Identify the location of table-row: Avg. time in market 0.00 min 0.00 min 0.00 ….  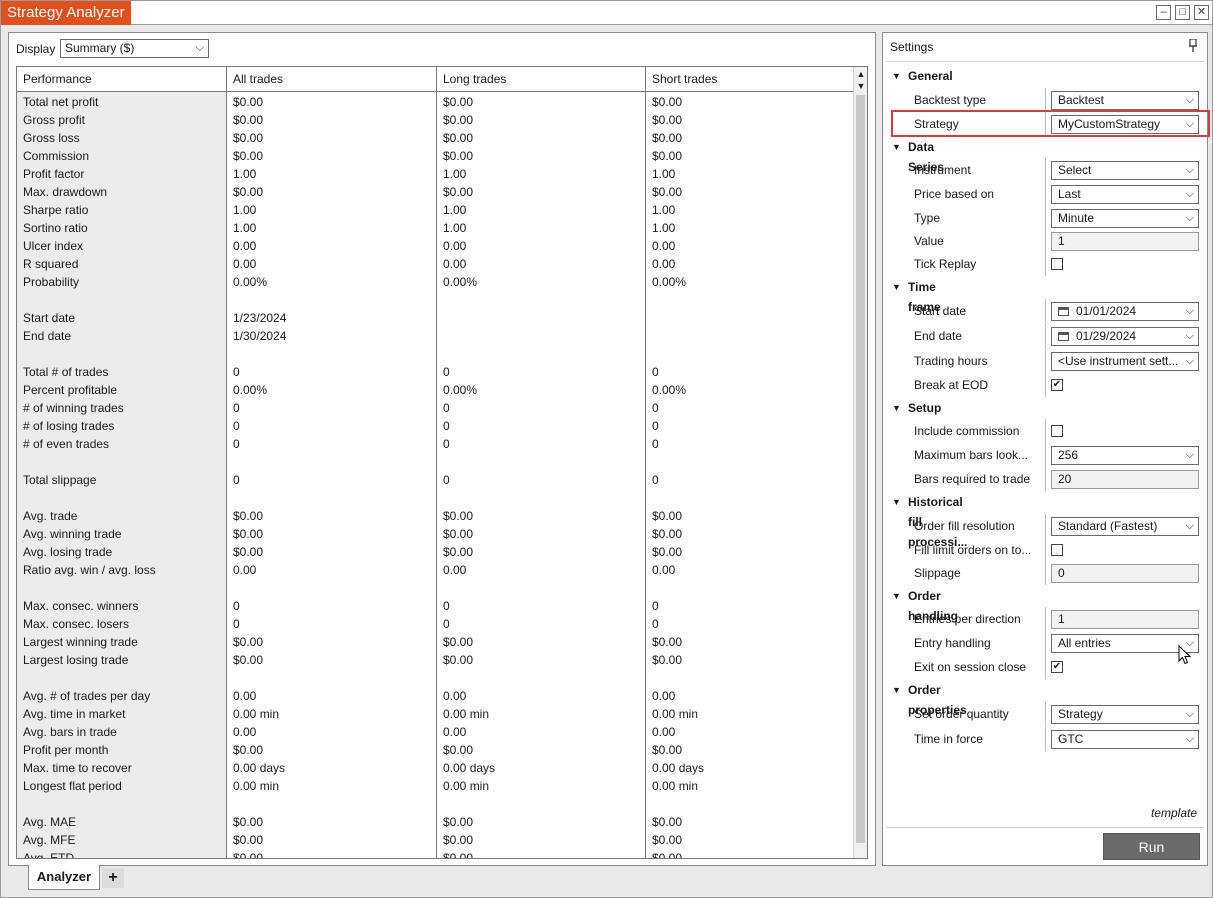
(436, 714).